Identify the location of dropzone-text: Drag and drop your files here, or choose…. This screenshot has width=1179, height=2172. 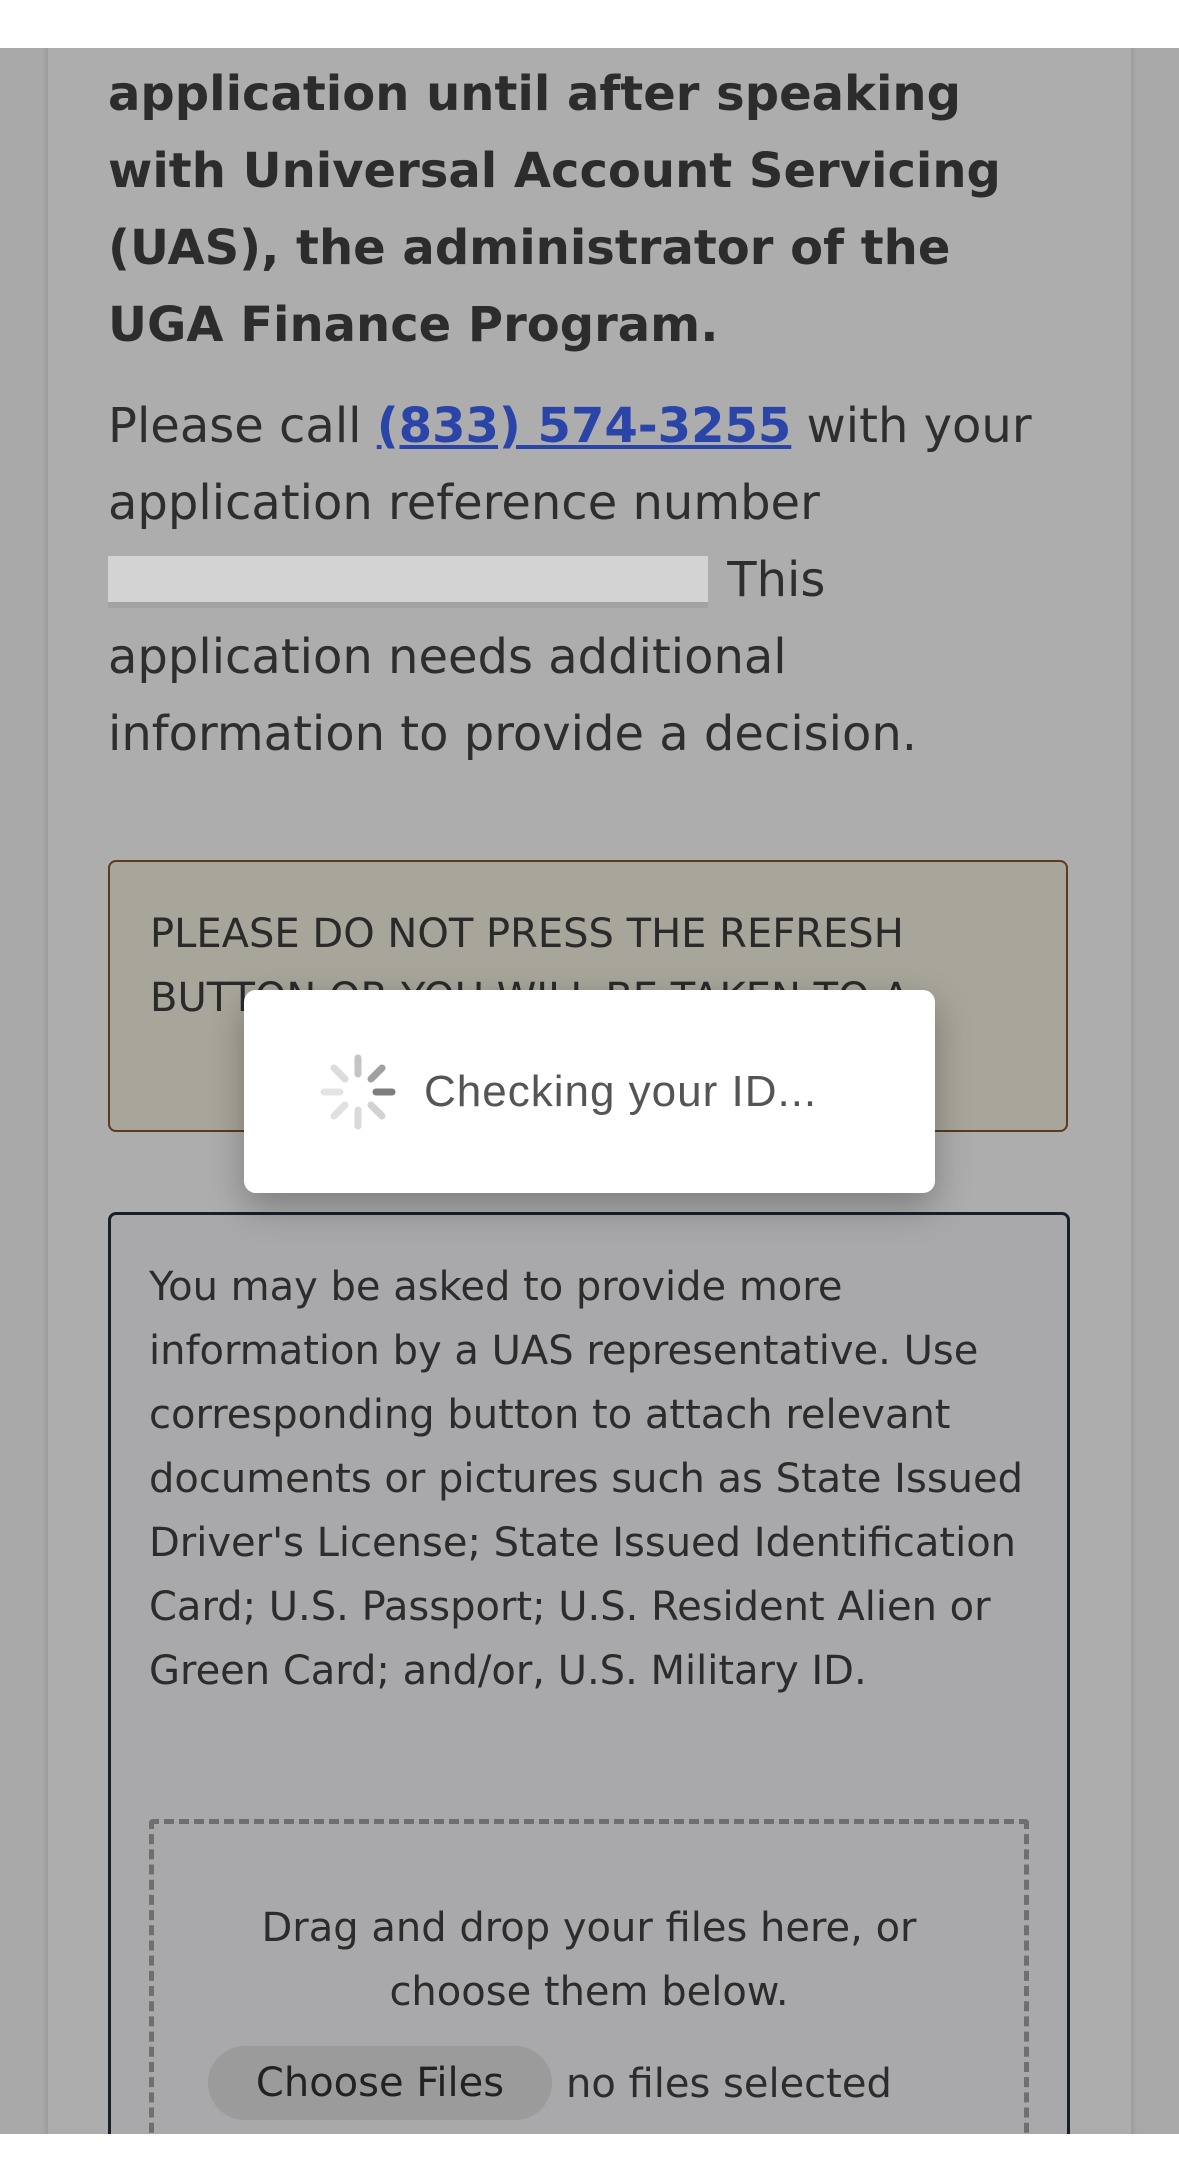
(589, 1960).